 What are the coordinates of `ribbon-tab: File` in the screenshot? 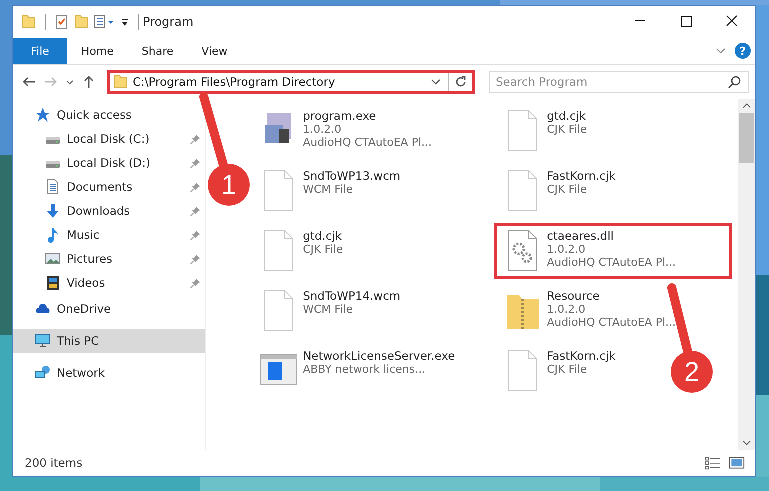 It's located at (40, 51).